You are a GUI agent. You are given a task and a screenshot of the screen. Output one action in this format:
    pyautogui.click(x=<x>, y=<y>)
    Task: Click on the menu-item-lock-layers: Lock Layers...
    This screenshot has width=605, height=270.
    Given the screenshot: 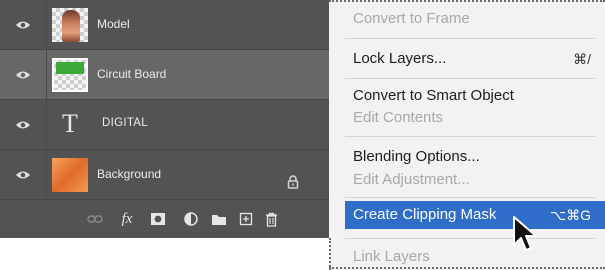 What is the action you would take?
    pyautogui.click(x=399, y=58)
    